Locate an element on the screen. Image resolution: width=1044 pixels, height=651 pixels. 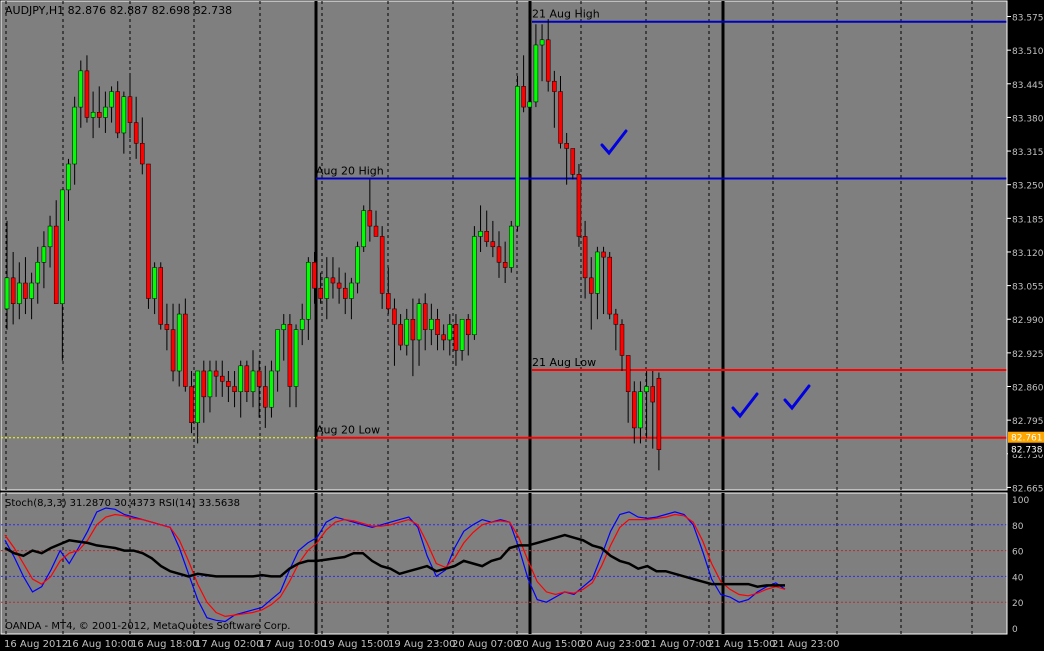
ind-tick-label: 20 is located at coordinates (1018, 604).